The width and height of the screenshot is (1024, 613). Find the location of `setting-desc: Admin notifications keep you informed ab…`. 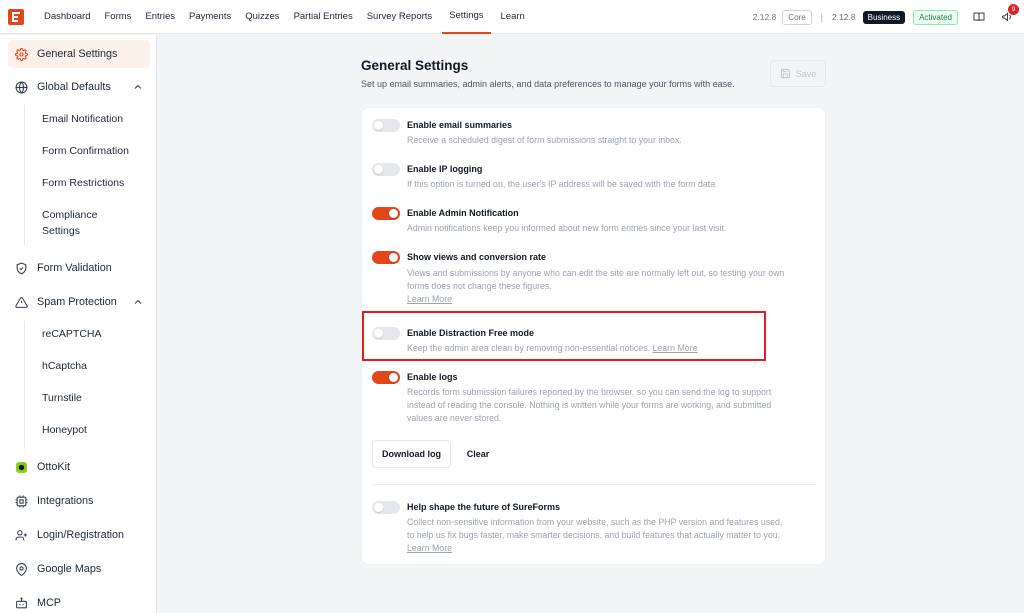

setting-desc: Admin notifications keep you informed ab… is located at coordinates (567, 228).